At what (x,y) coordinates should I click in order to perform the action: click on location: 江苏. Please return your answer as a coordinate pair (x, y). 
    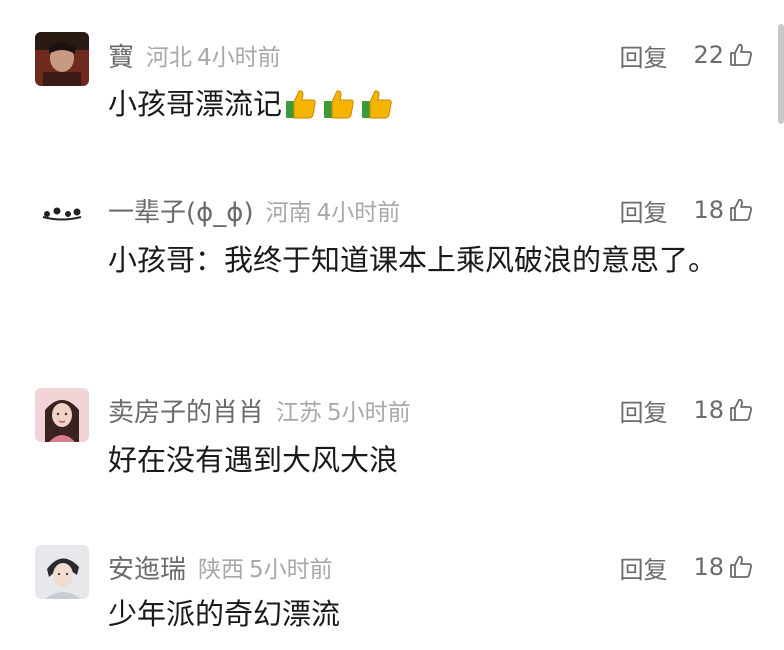
    Looking at the image, I should click on (299, 413).